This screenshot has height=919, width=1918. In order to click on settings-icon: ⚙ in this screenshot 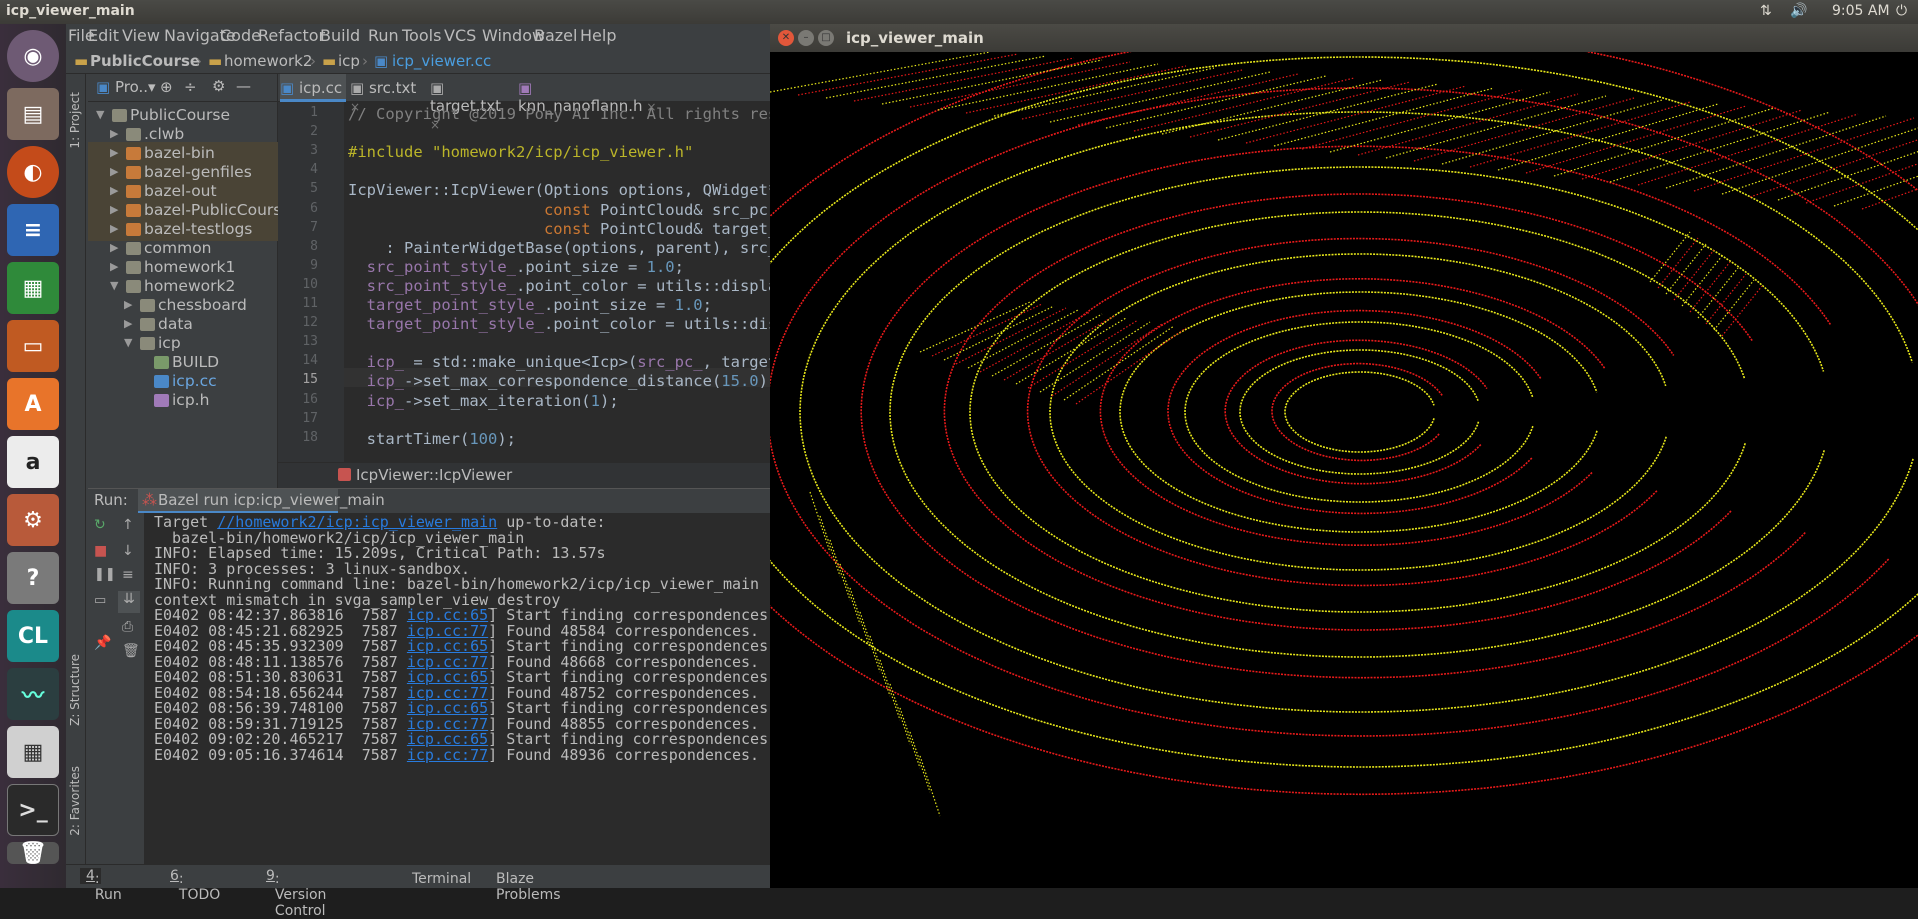, I will do `click(33, 520)`.